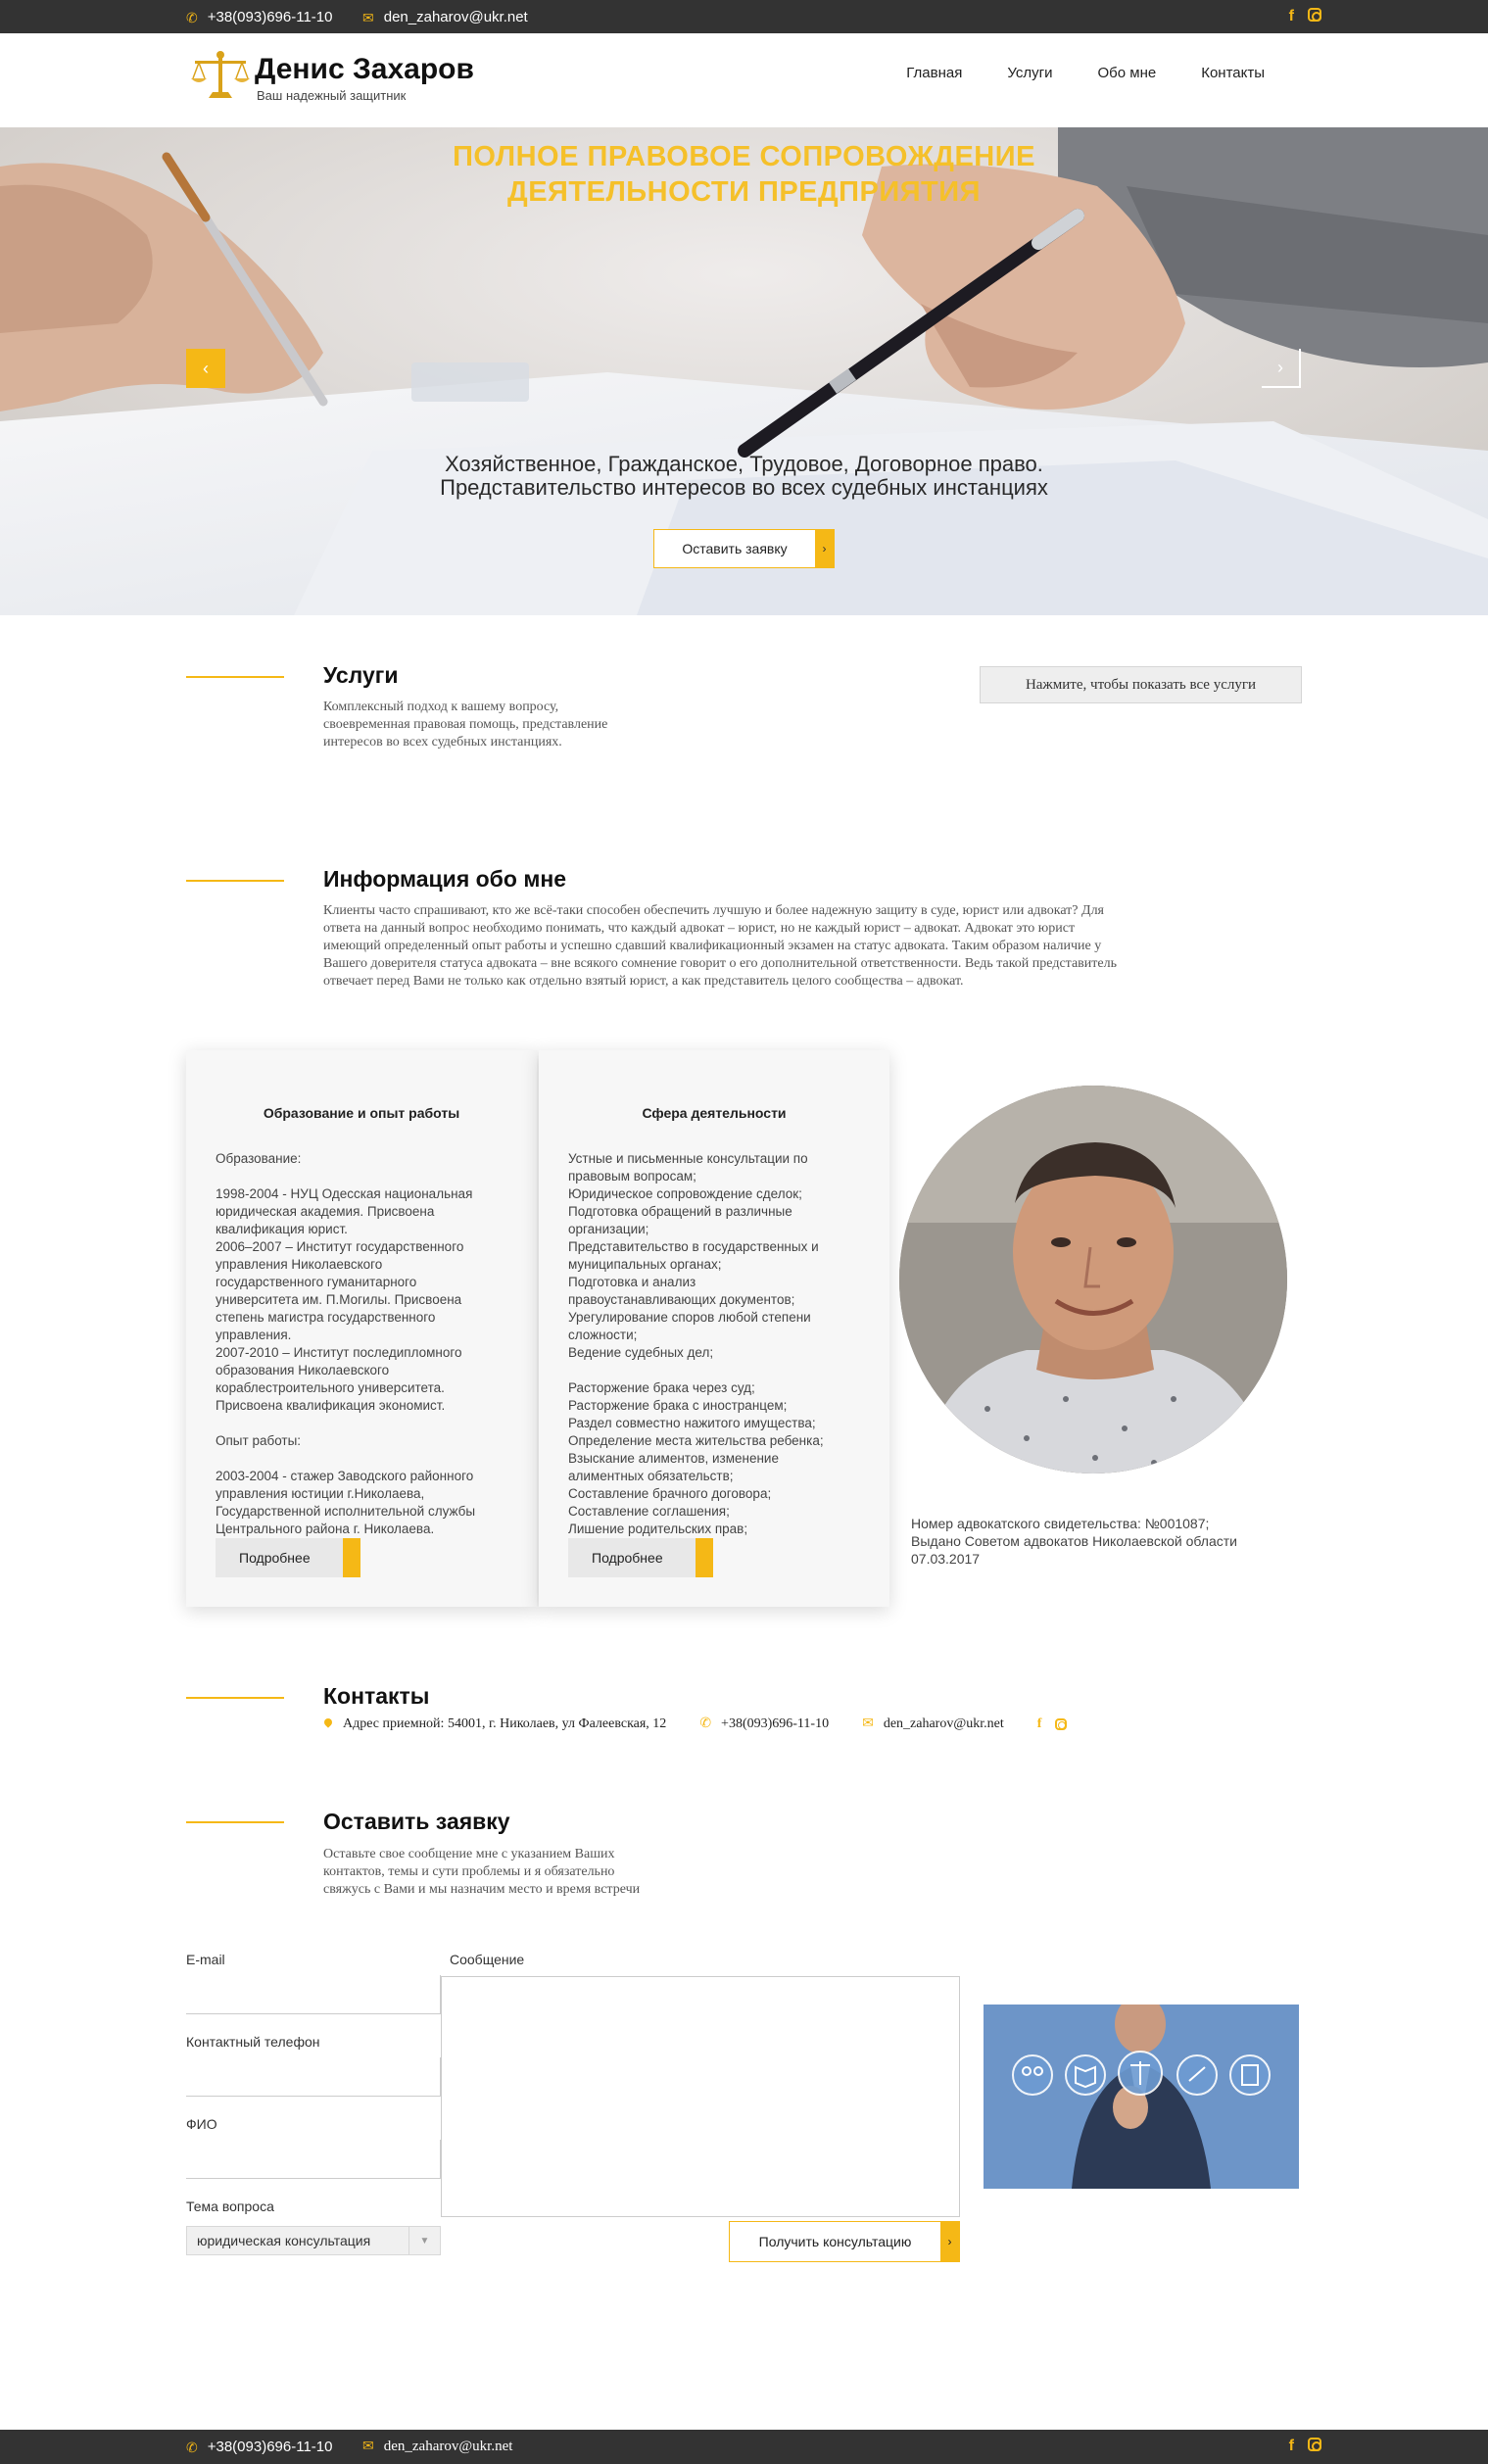 This screenshot has width=1488, height=2464. I want to click on chevron-right-icon: ›, so click(1280, 367).